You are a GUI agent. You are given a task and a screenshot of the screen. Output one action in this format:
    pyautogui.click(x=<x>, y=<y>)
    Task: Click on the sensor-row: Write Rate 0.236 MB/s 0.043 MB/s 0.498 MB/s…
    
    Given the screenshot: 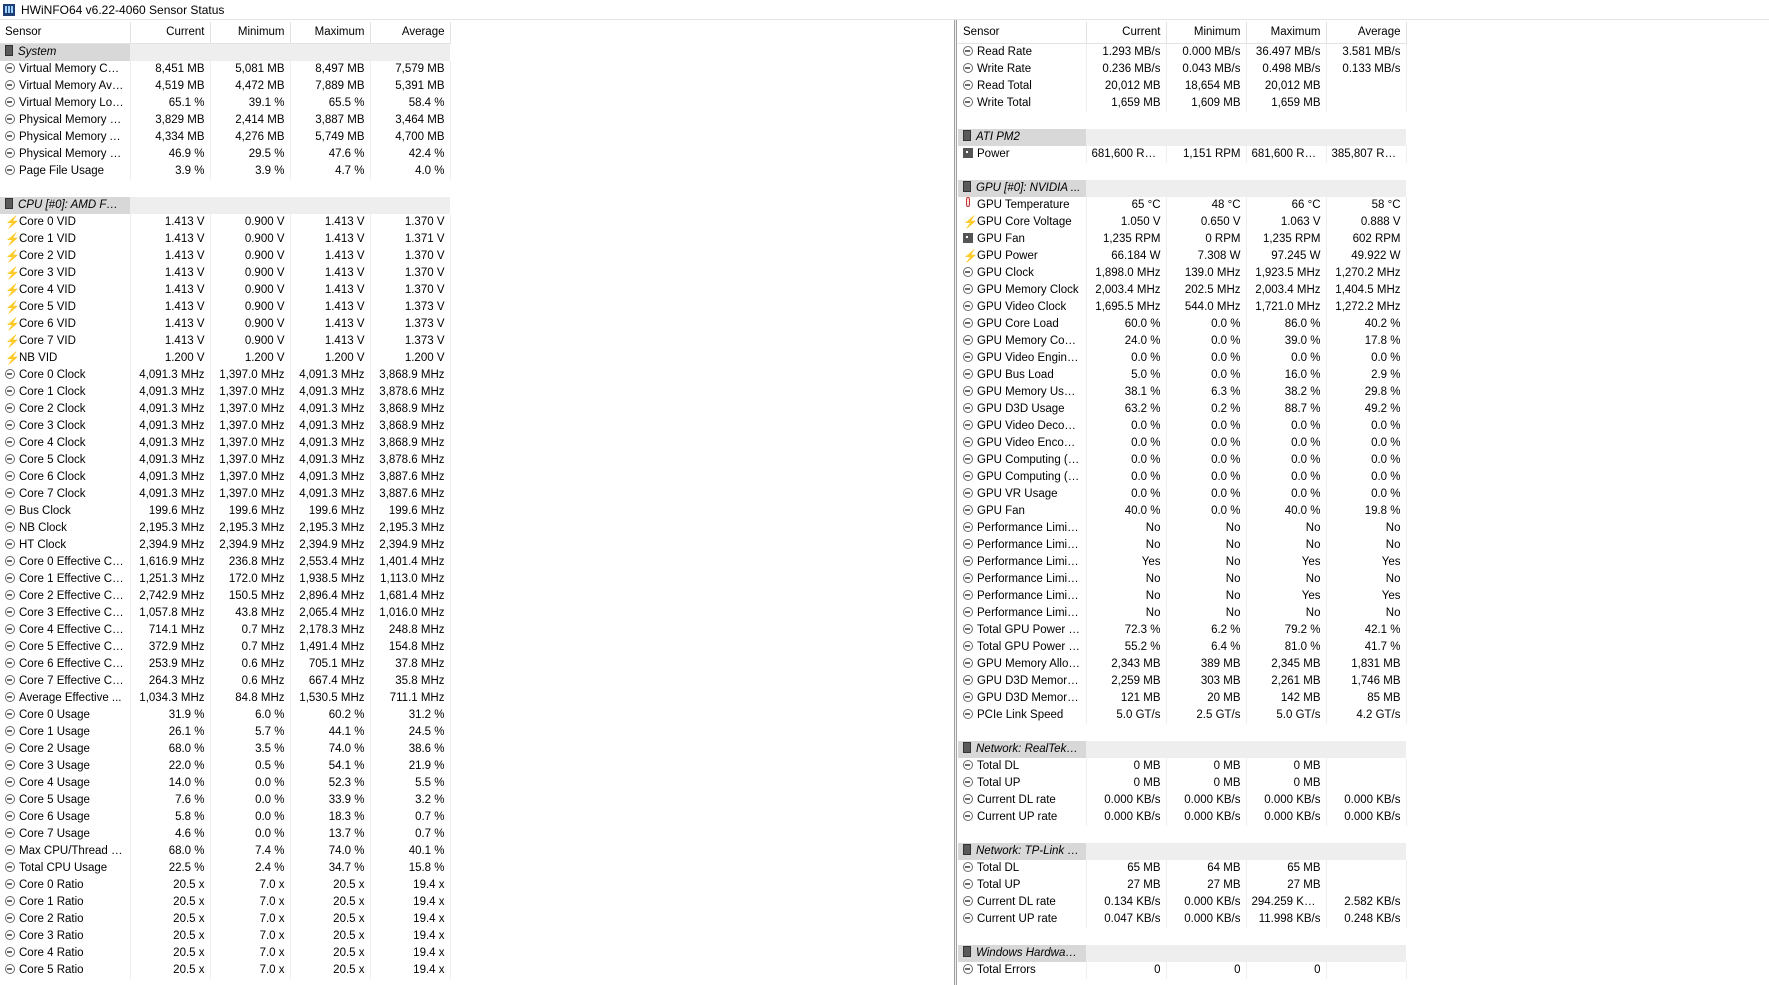 What is the action you would take?
    pyautogui.click(x=1182, y=69)
    